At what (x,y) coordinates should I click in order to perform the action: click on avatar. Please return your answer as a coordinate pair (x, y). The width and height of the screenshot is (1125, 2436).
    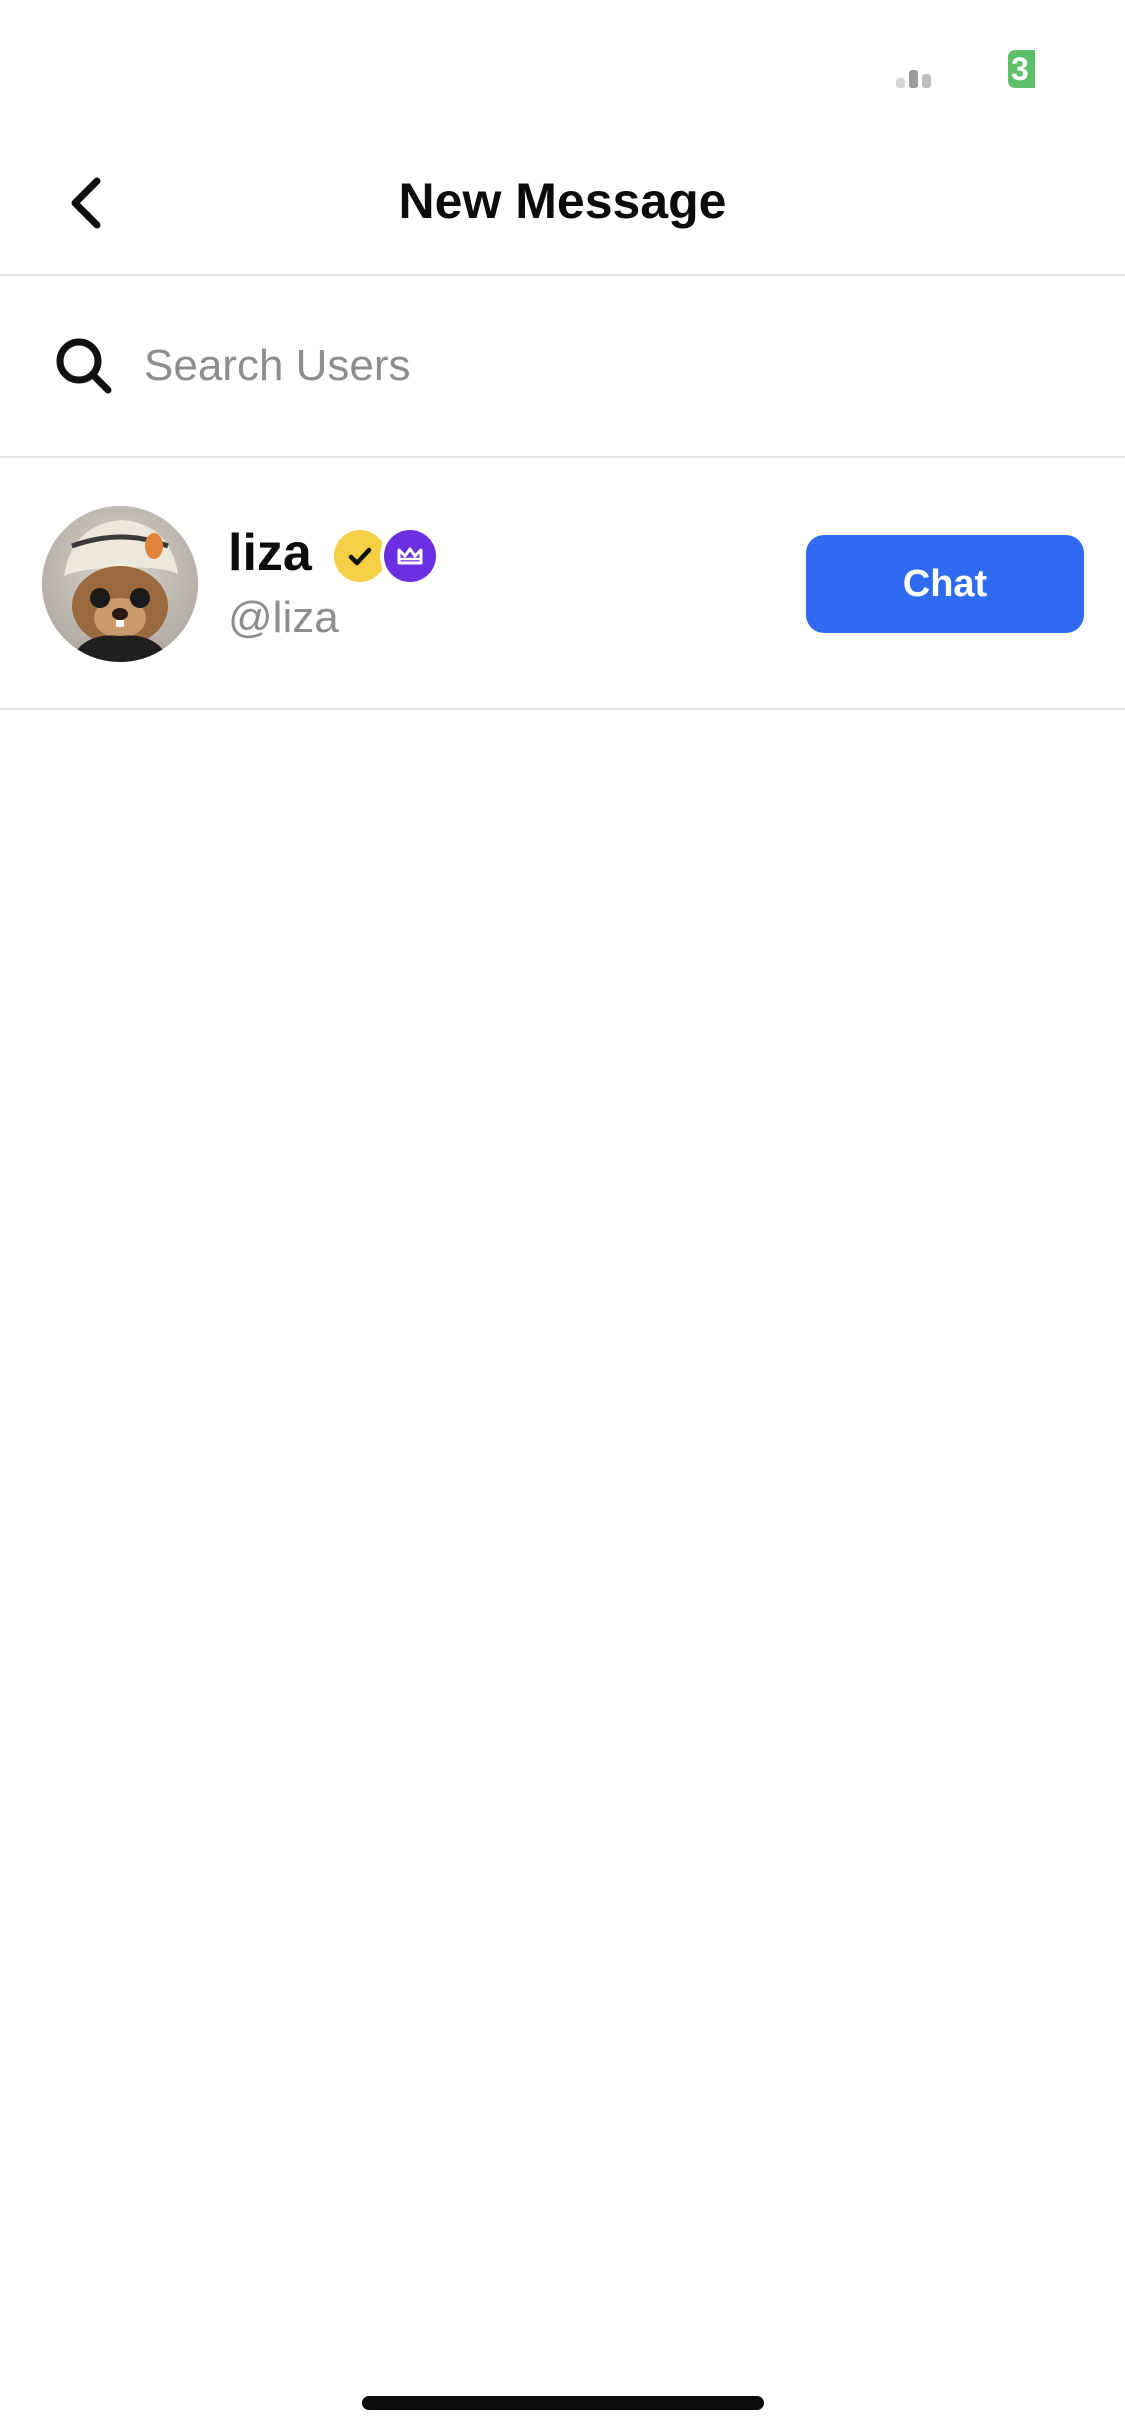
    Looking at the image, I should click on (120, 584).